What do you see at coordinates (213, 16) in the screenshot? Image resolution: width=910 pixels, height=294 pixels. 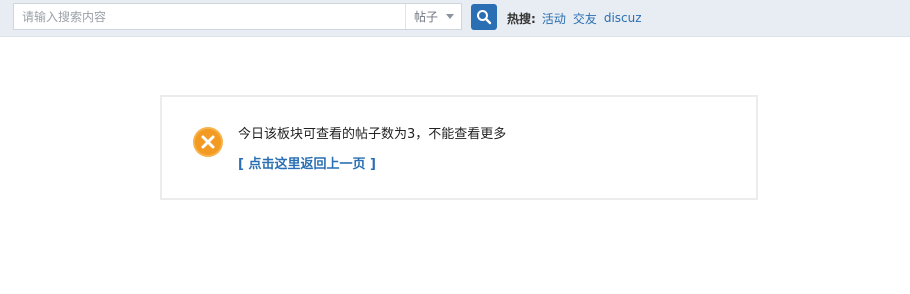 I see `search-input` at bounding box center [213, 16].